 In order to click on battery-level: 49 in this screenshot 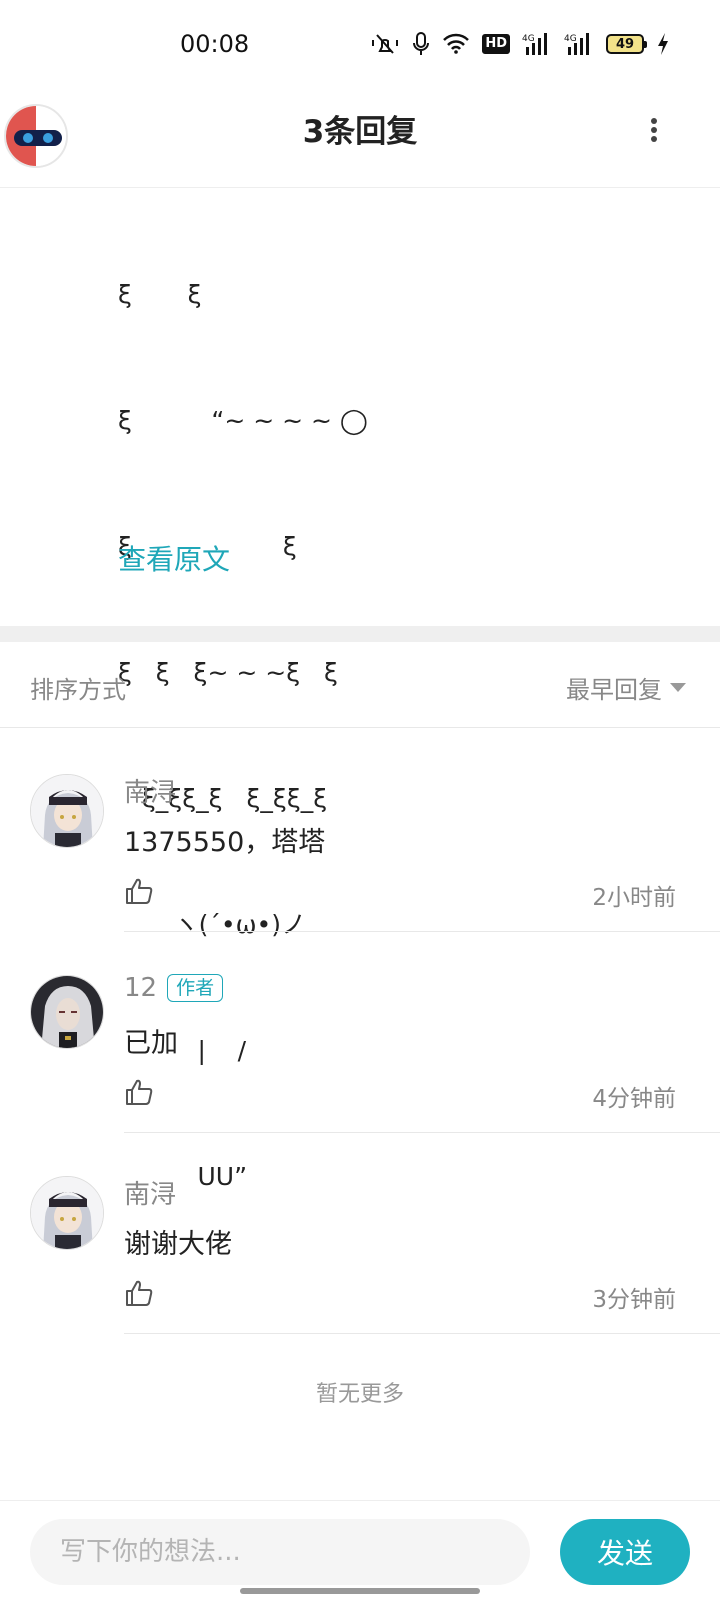, I will do `click(625, 44)`.